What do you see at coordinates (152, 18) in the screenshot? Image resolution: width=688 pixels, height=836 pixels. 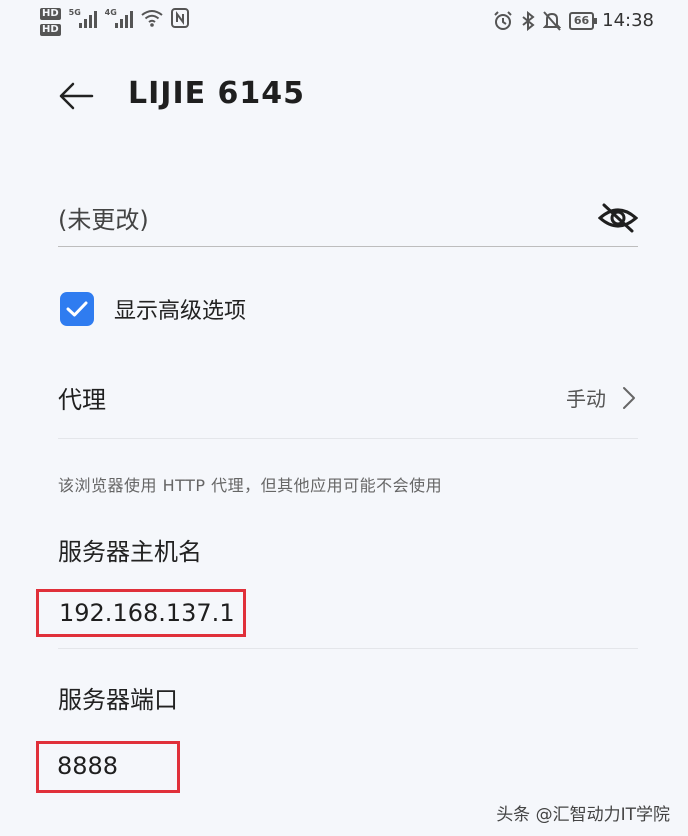 I see `wifi-icon` at bounding box center [152, 18].